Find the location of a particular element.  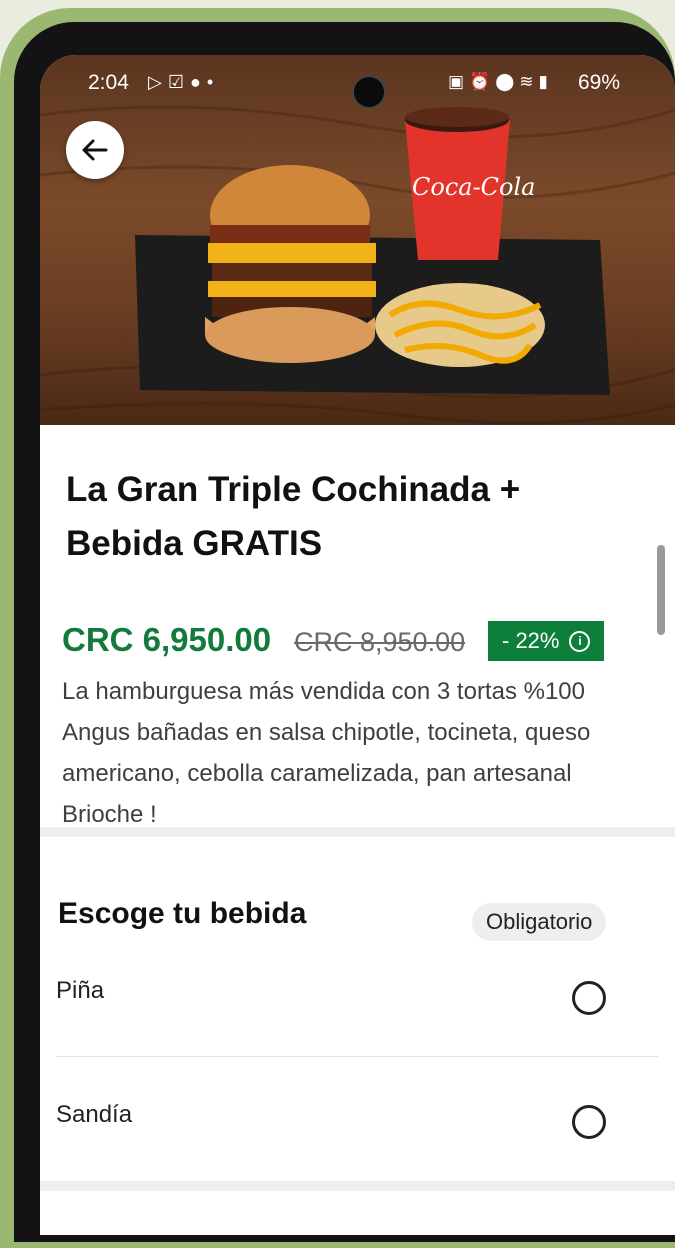

discount-label: - 22% is located at coordinates (531, 640).